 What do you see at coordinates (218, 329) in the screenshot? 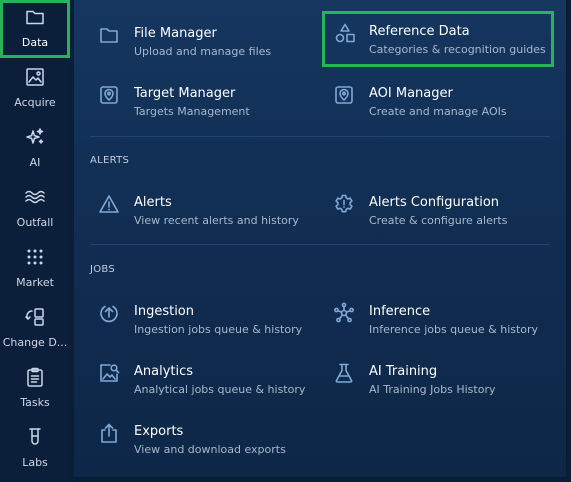
I see `menu-item-subtitle: Ingestion jobs queue & history` at bounding box center [218, 329].